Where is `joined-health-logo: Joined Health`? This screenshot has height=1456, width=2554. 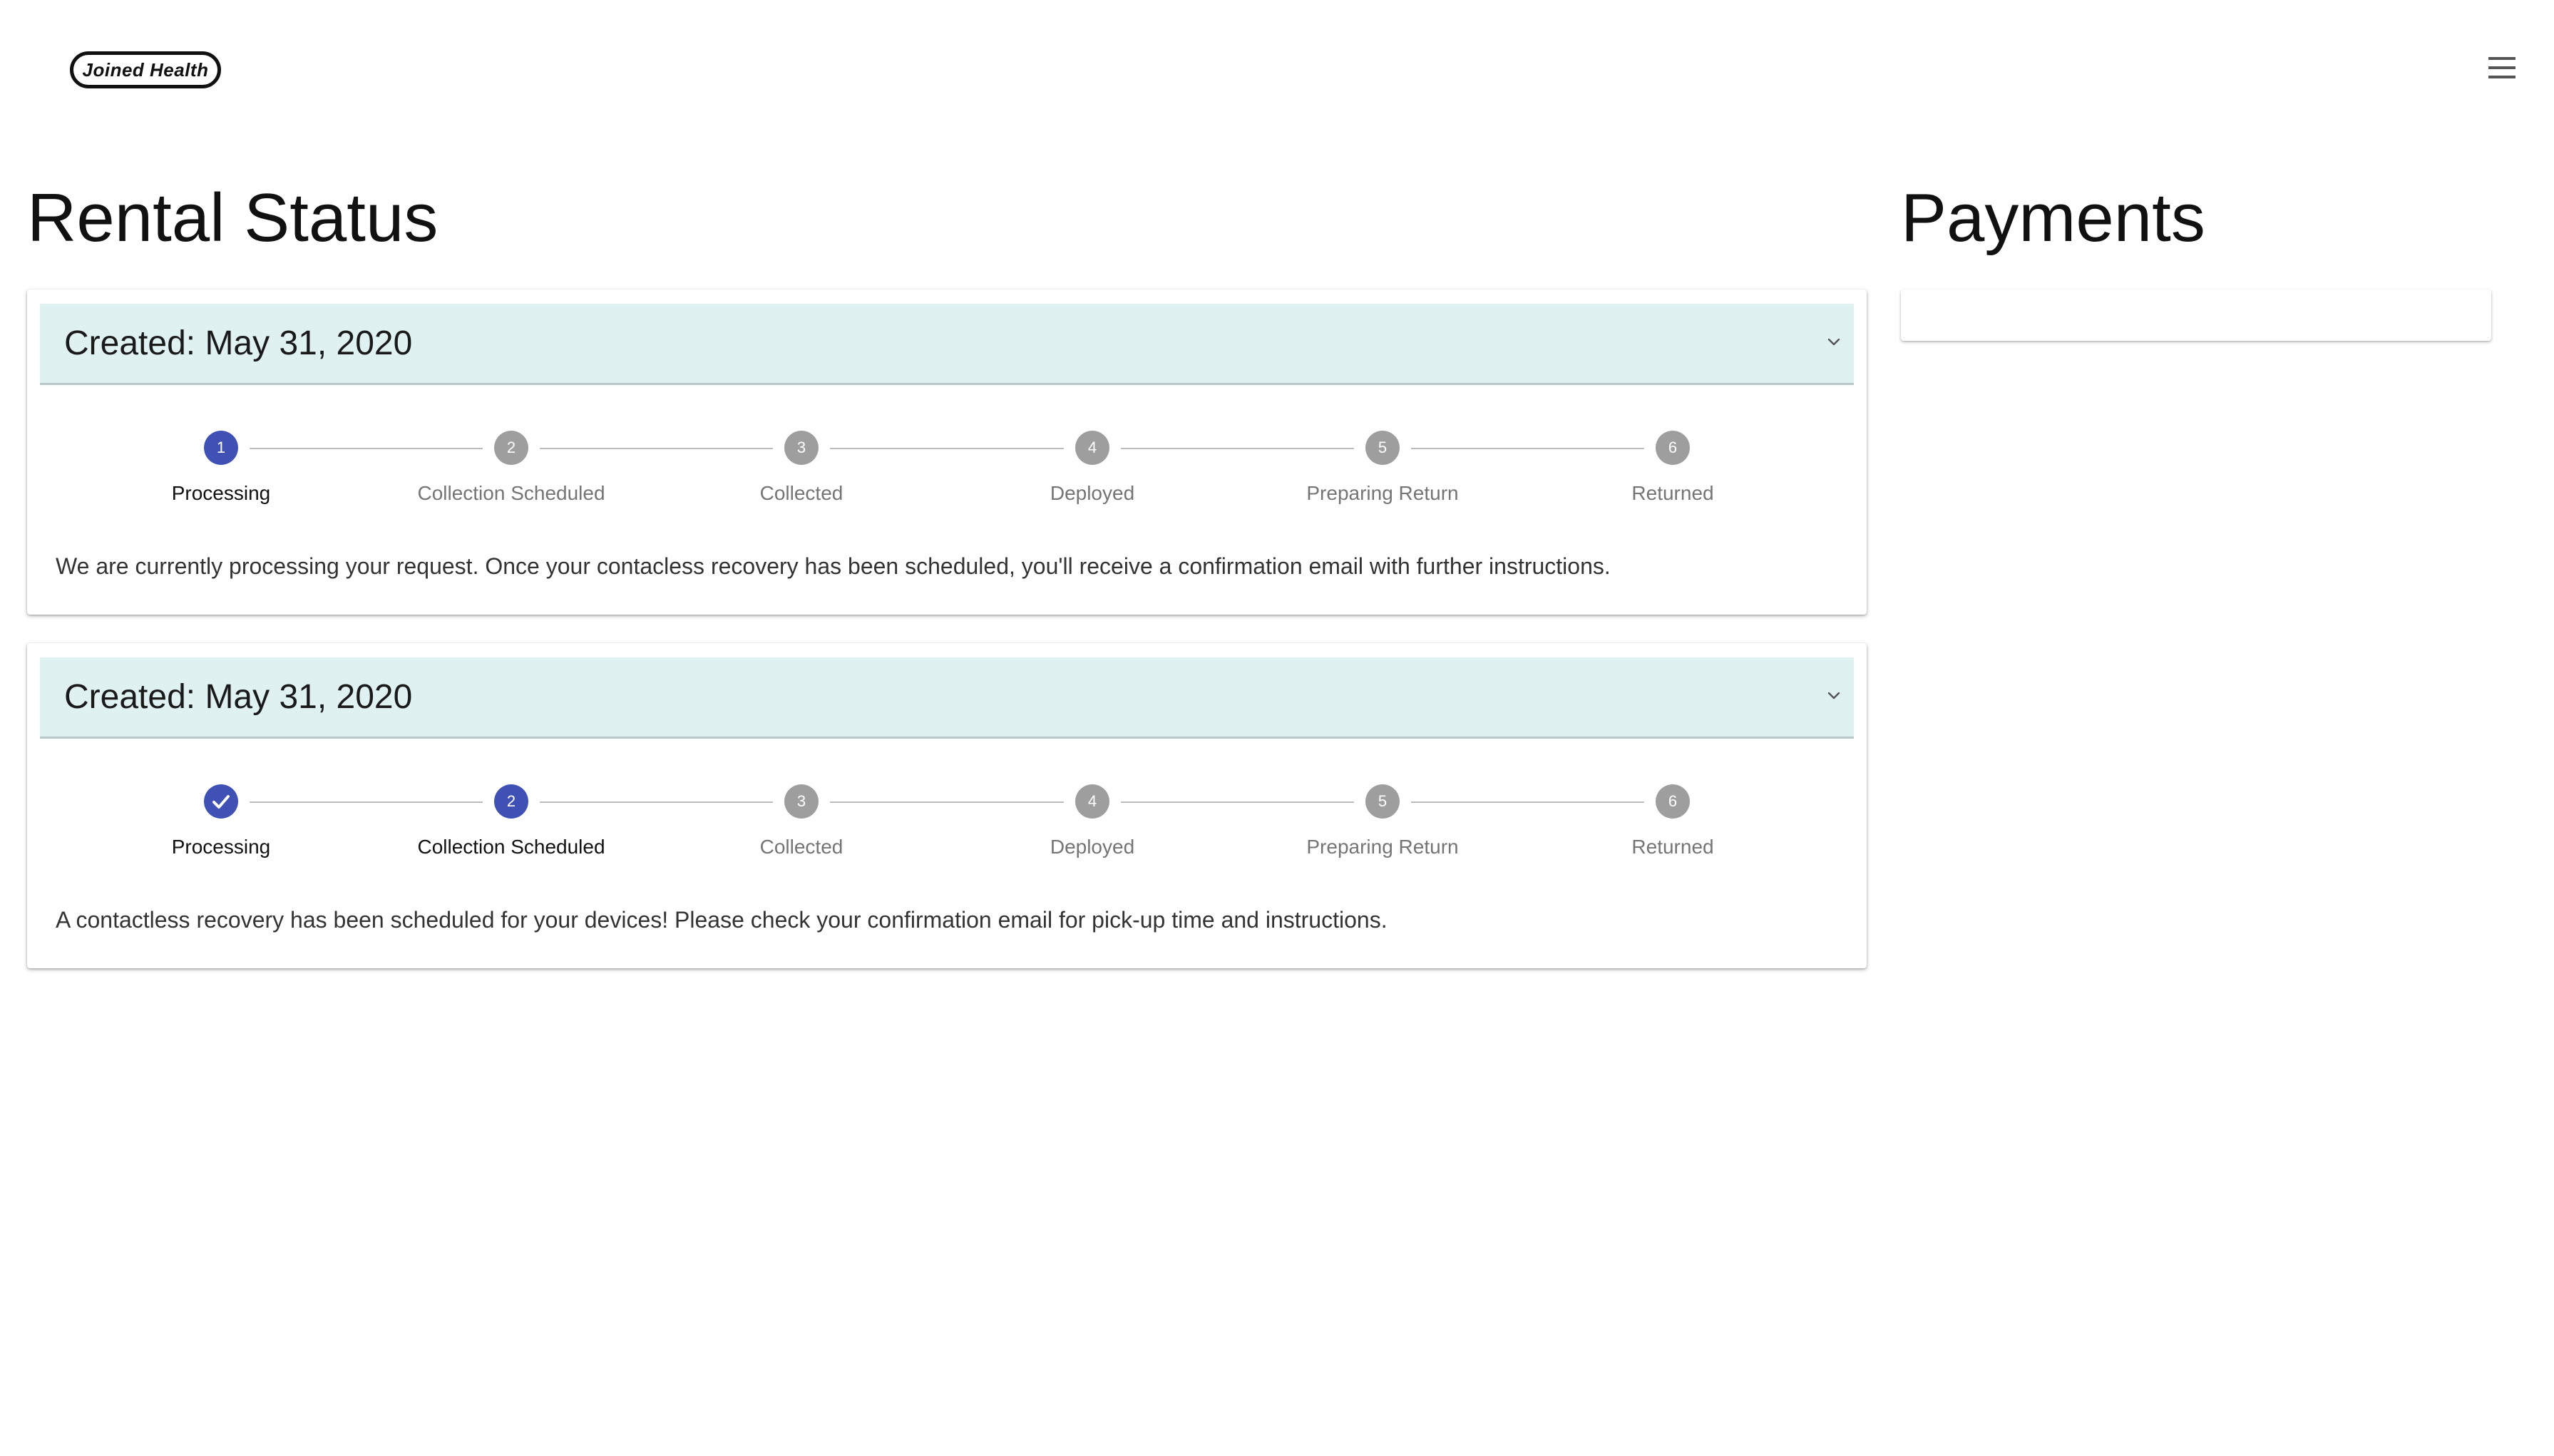 joined-health-logo: Joined Health is located at coordinates (145, 69).